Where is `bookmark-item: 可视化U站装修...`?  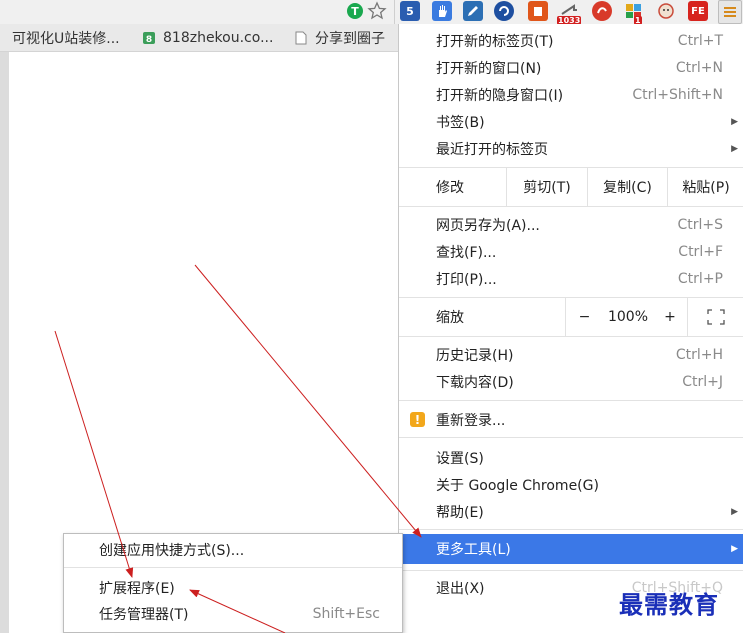
bookmark-item: 可视化U站装修... is located at coordinates (66, 38).